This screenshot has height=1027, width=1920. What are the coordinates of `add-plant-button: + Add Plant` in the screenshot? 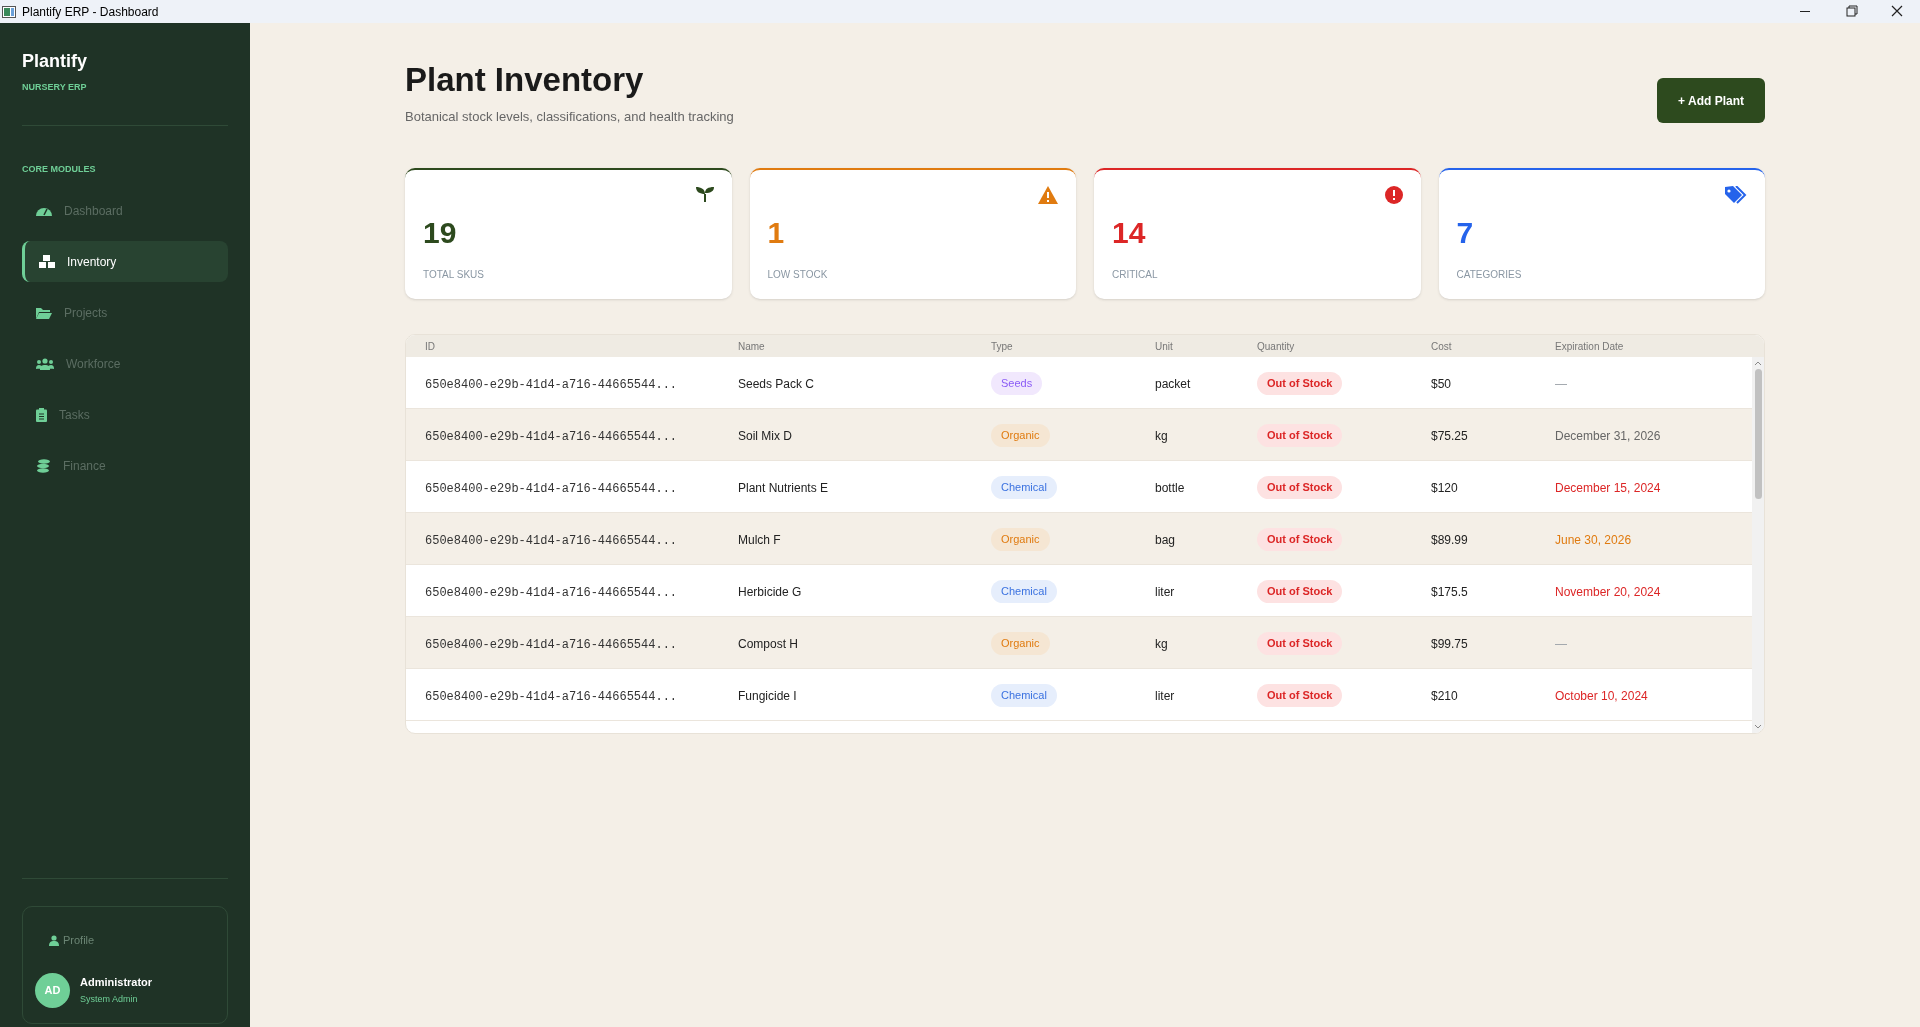 It's located at (1711, 100).